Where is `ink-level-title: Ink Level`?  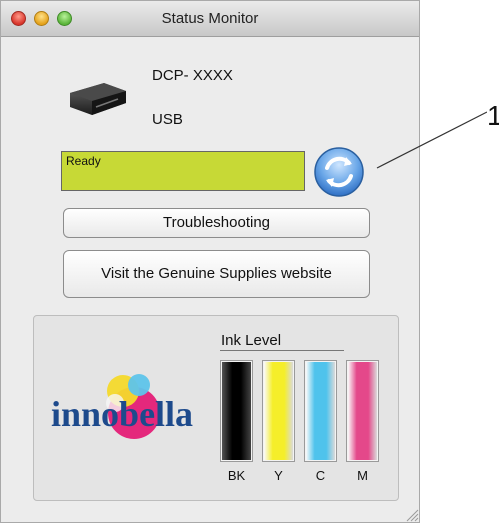 ink-level-title: Ink Level is located at coordinates (251, 340).